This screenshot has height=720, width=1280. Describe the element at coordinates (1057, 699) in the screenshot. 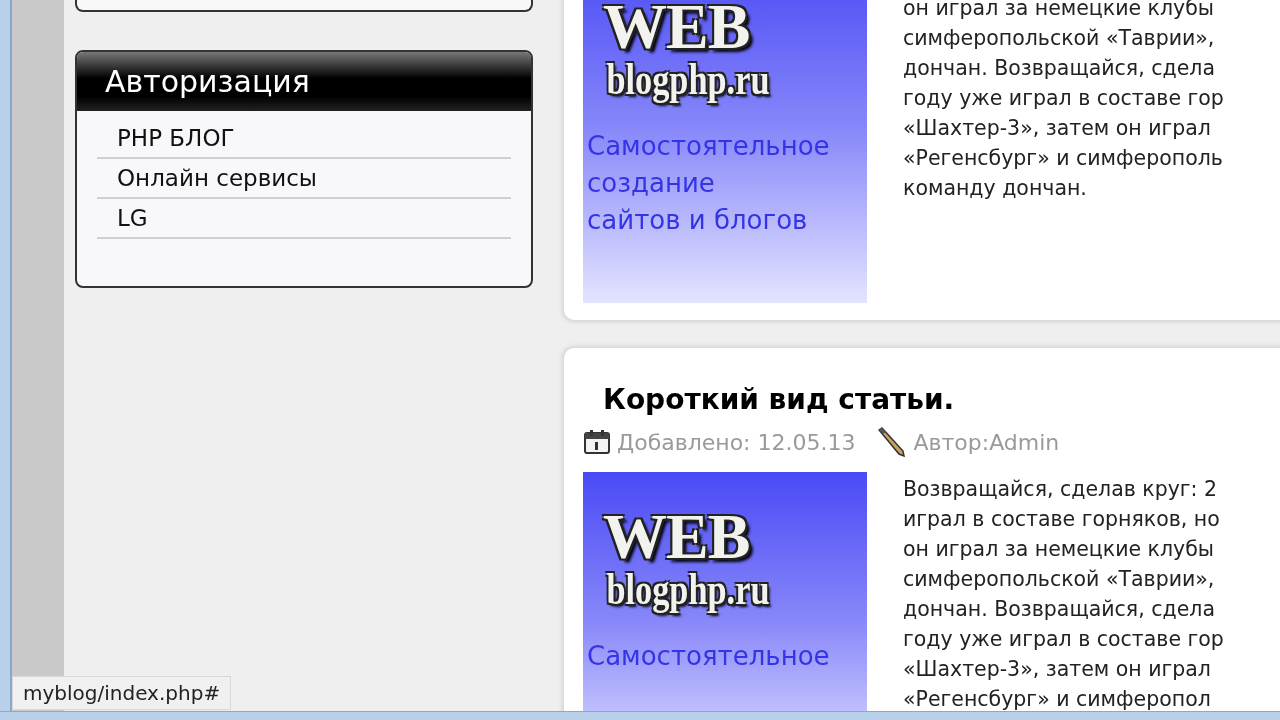

I see `article-text-line: «Регенсбург» и симферопол` at that location.